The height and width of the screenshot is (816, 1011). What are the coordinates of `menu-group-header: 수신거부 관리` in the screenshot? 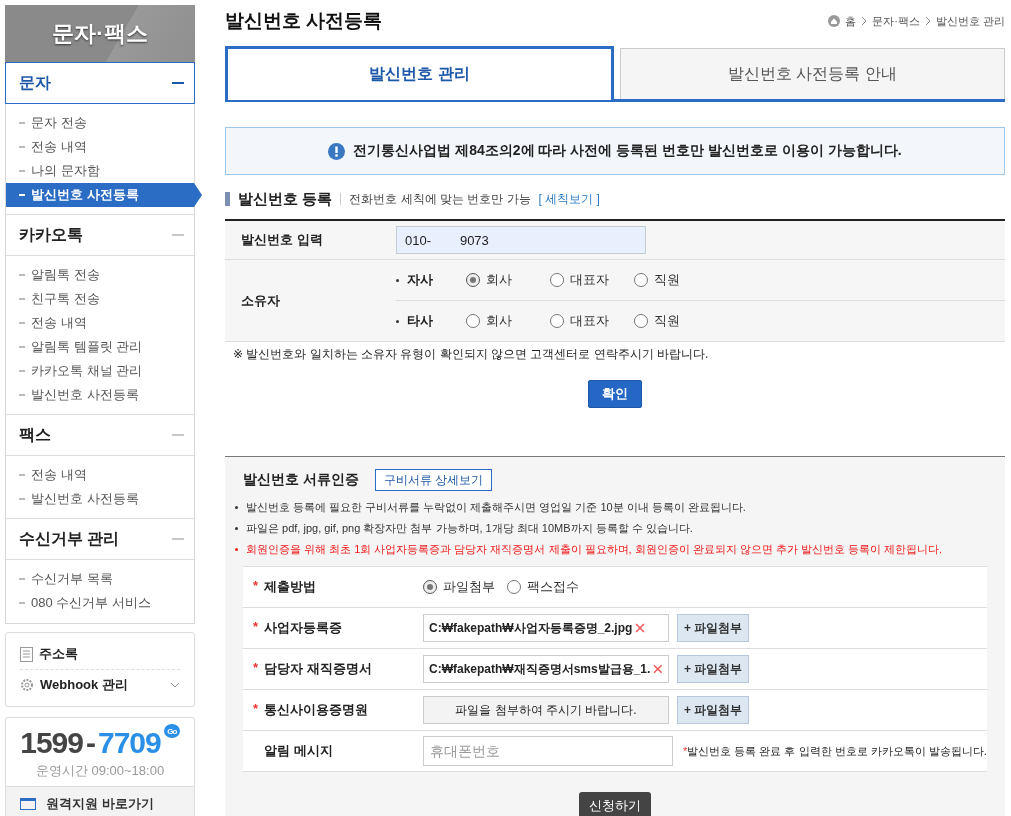 It's located at (100, 539).